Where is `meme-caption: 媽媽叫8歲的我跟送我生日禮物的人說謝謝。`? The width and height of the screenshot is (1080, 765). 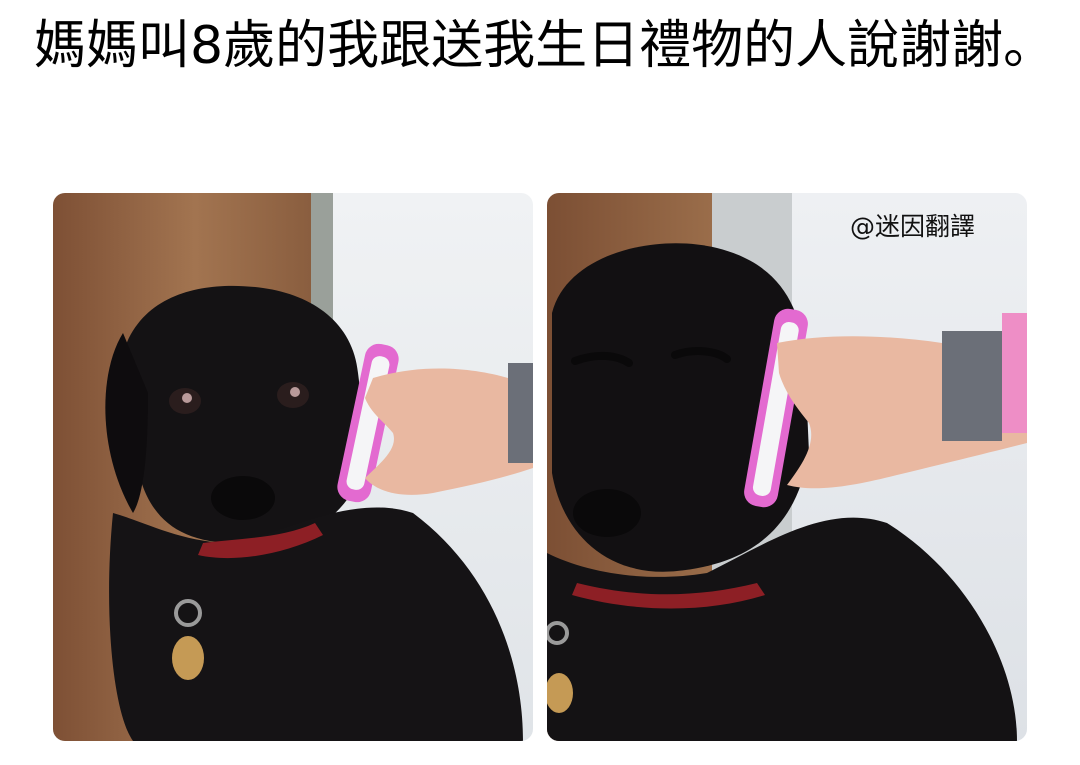
meme-caption: 媽媽叫8歲的我跟送我生日禮物的人說謝謝。 is located at coordinates (545, 46).